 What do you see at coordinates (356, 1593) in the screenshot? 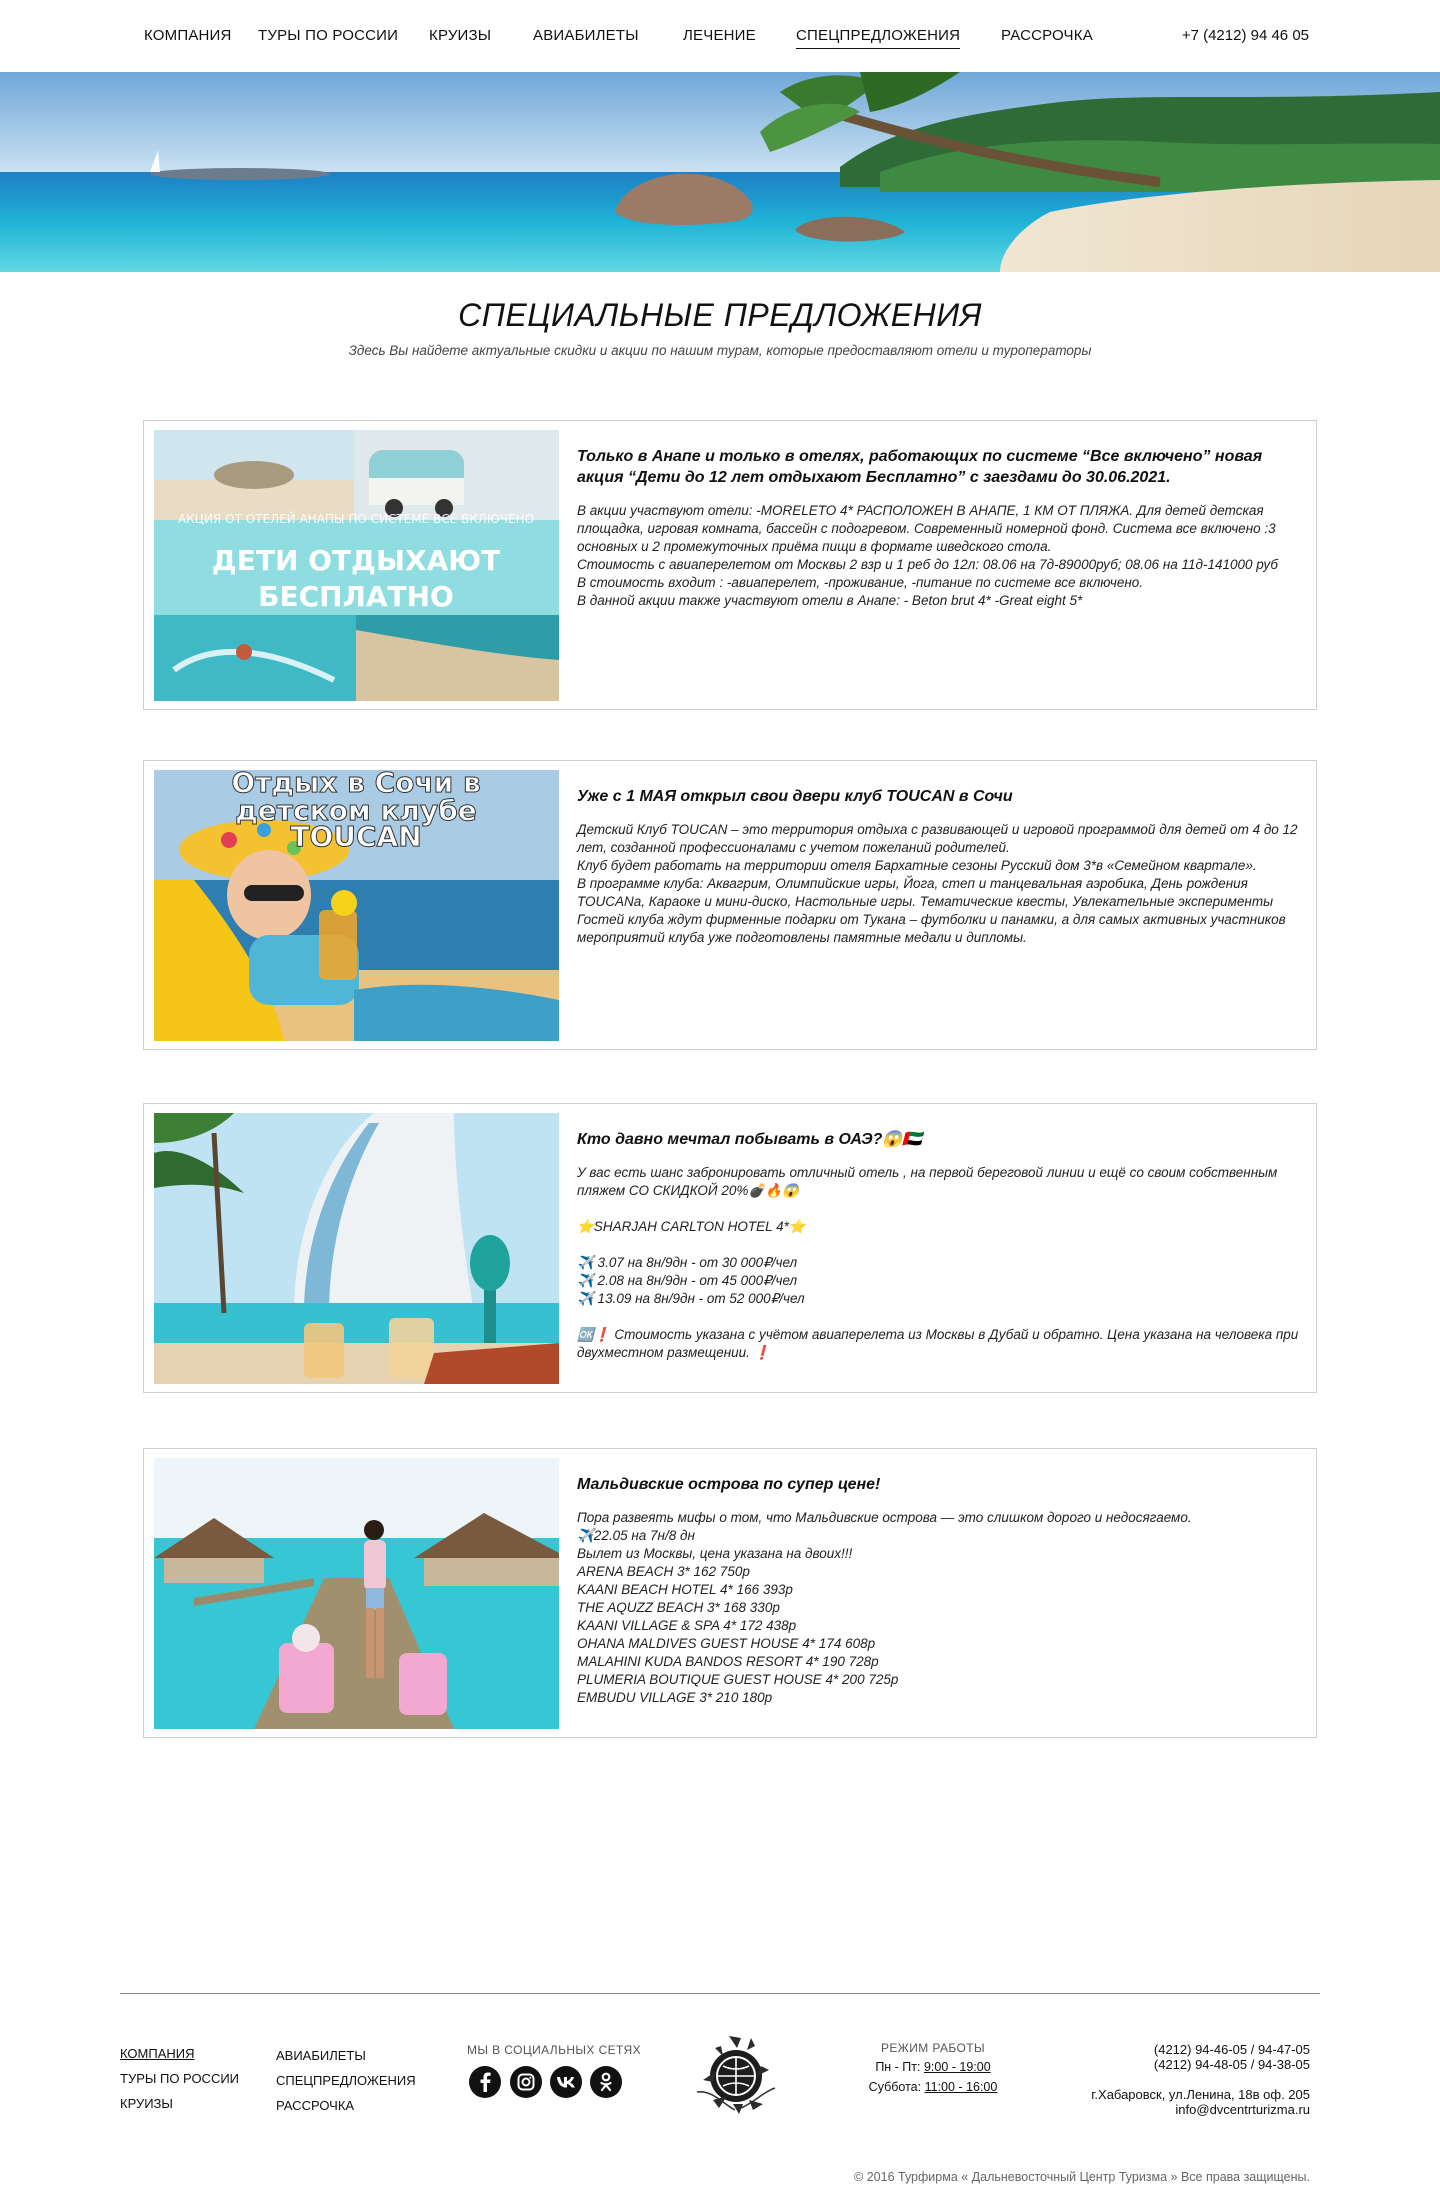
I see `offer-image-maldives` at bounding box center [356, 1593].